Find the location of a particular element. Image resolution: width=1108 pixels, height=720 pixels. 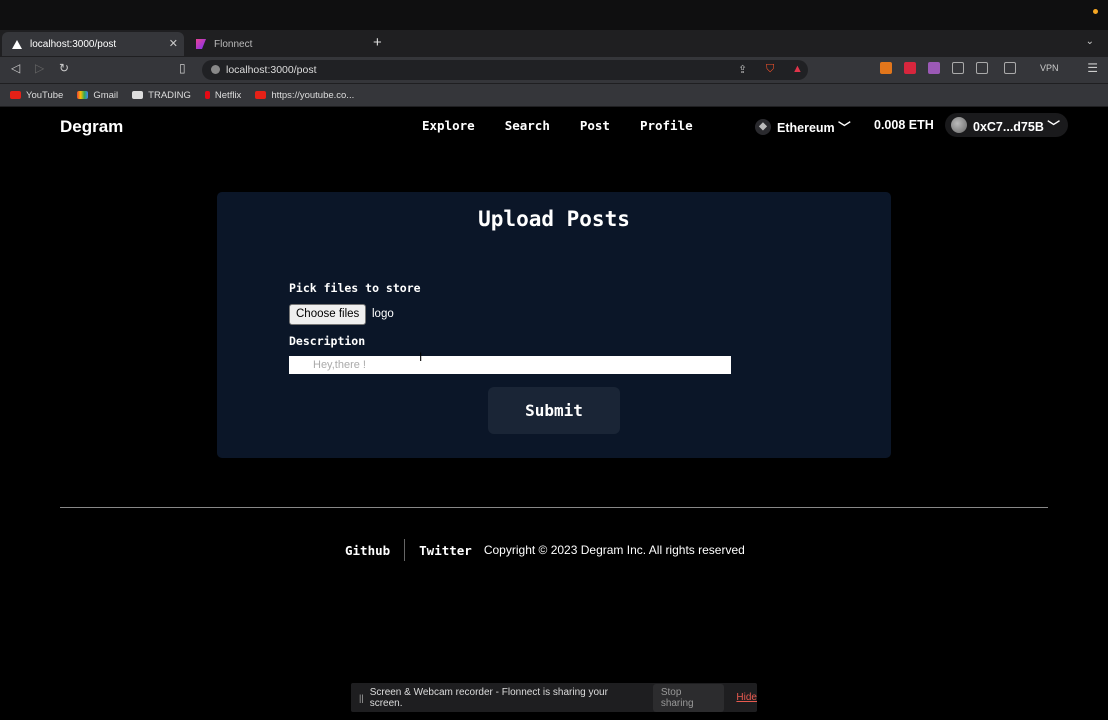

footer-link-github: Github is located at coordinates (367, 550).